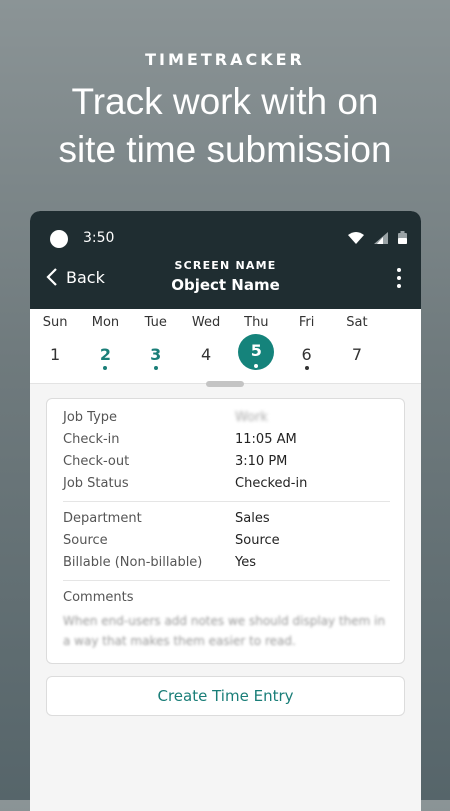 The image size is (450, 811). Describe the element at coordinates (271, 483) in the screenshot. I see `detail-value: Checked-in` at that location.